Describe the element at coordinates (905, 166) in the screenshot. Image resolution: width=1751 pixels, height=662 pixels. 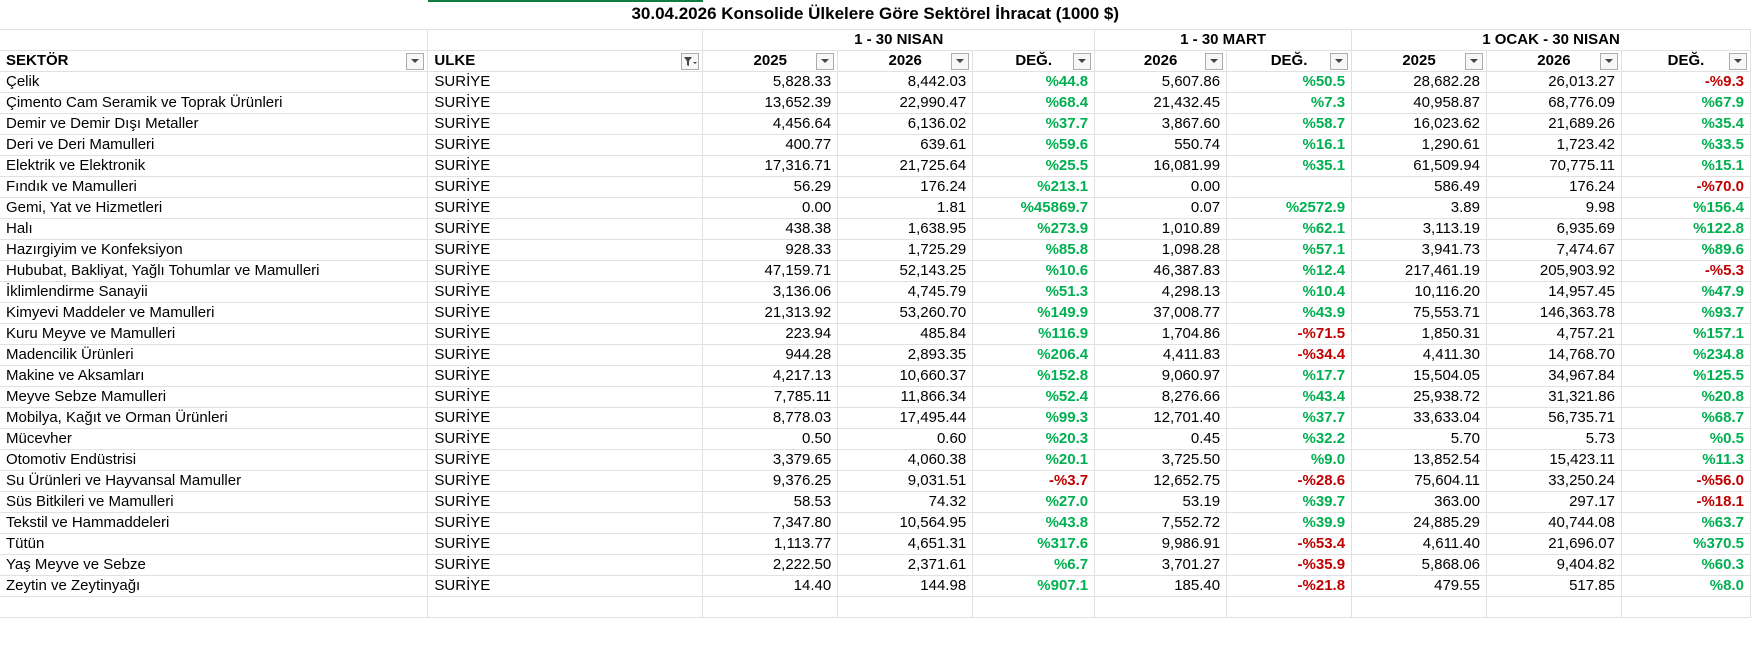
I see `cell-nisan-2026: 21,725.64` at that location.